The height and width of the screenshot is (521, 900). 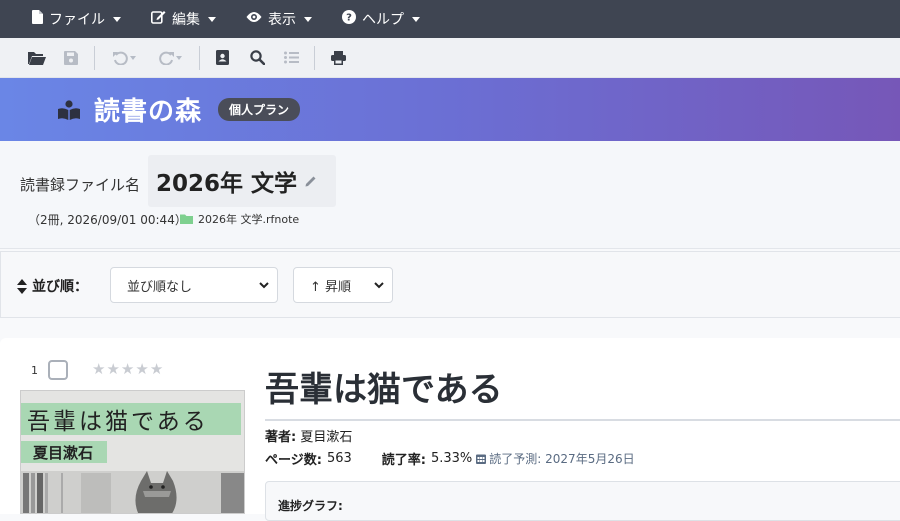 What do you see at coordinates (160, 287) in the screenshot?
I see `sort-order-value: 並び順なし` at bounding box center [160, 287].